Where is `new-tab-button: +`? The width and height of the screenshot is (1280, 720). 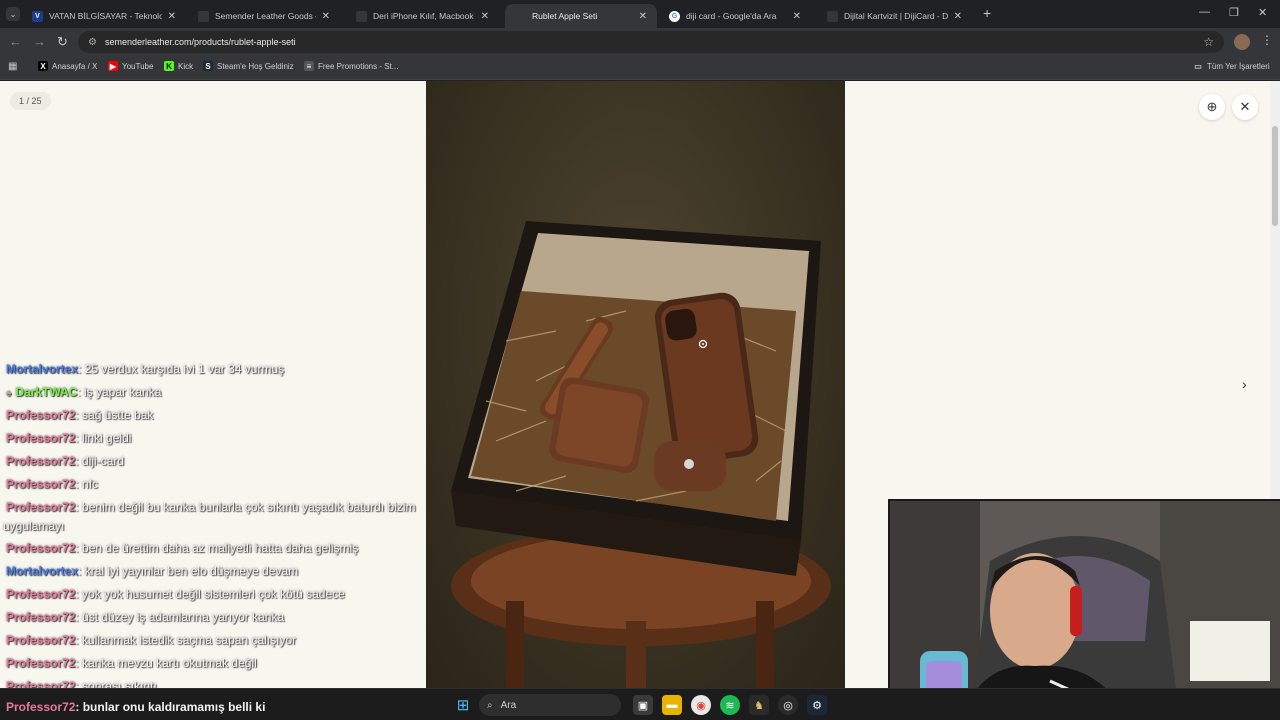 new-tab-button: + is located at coordinates (987, 13).